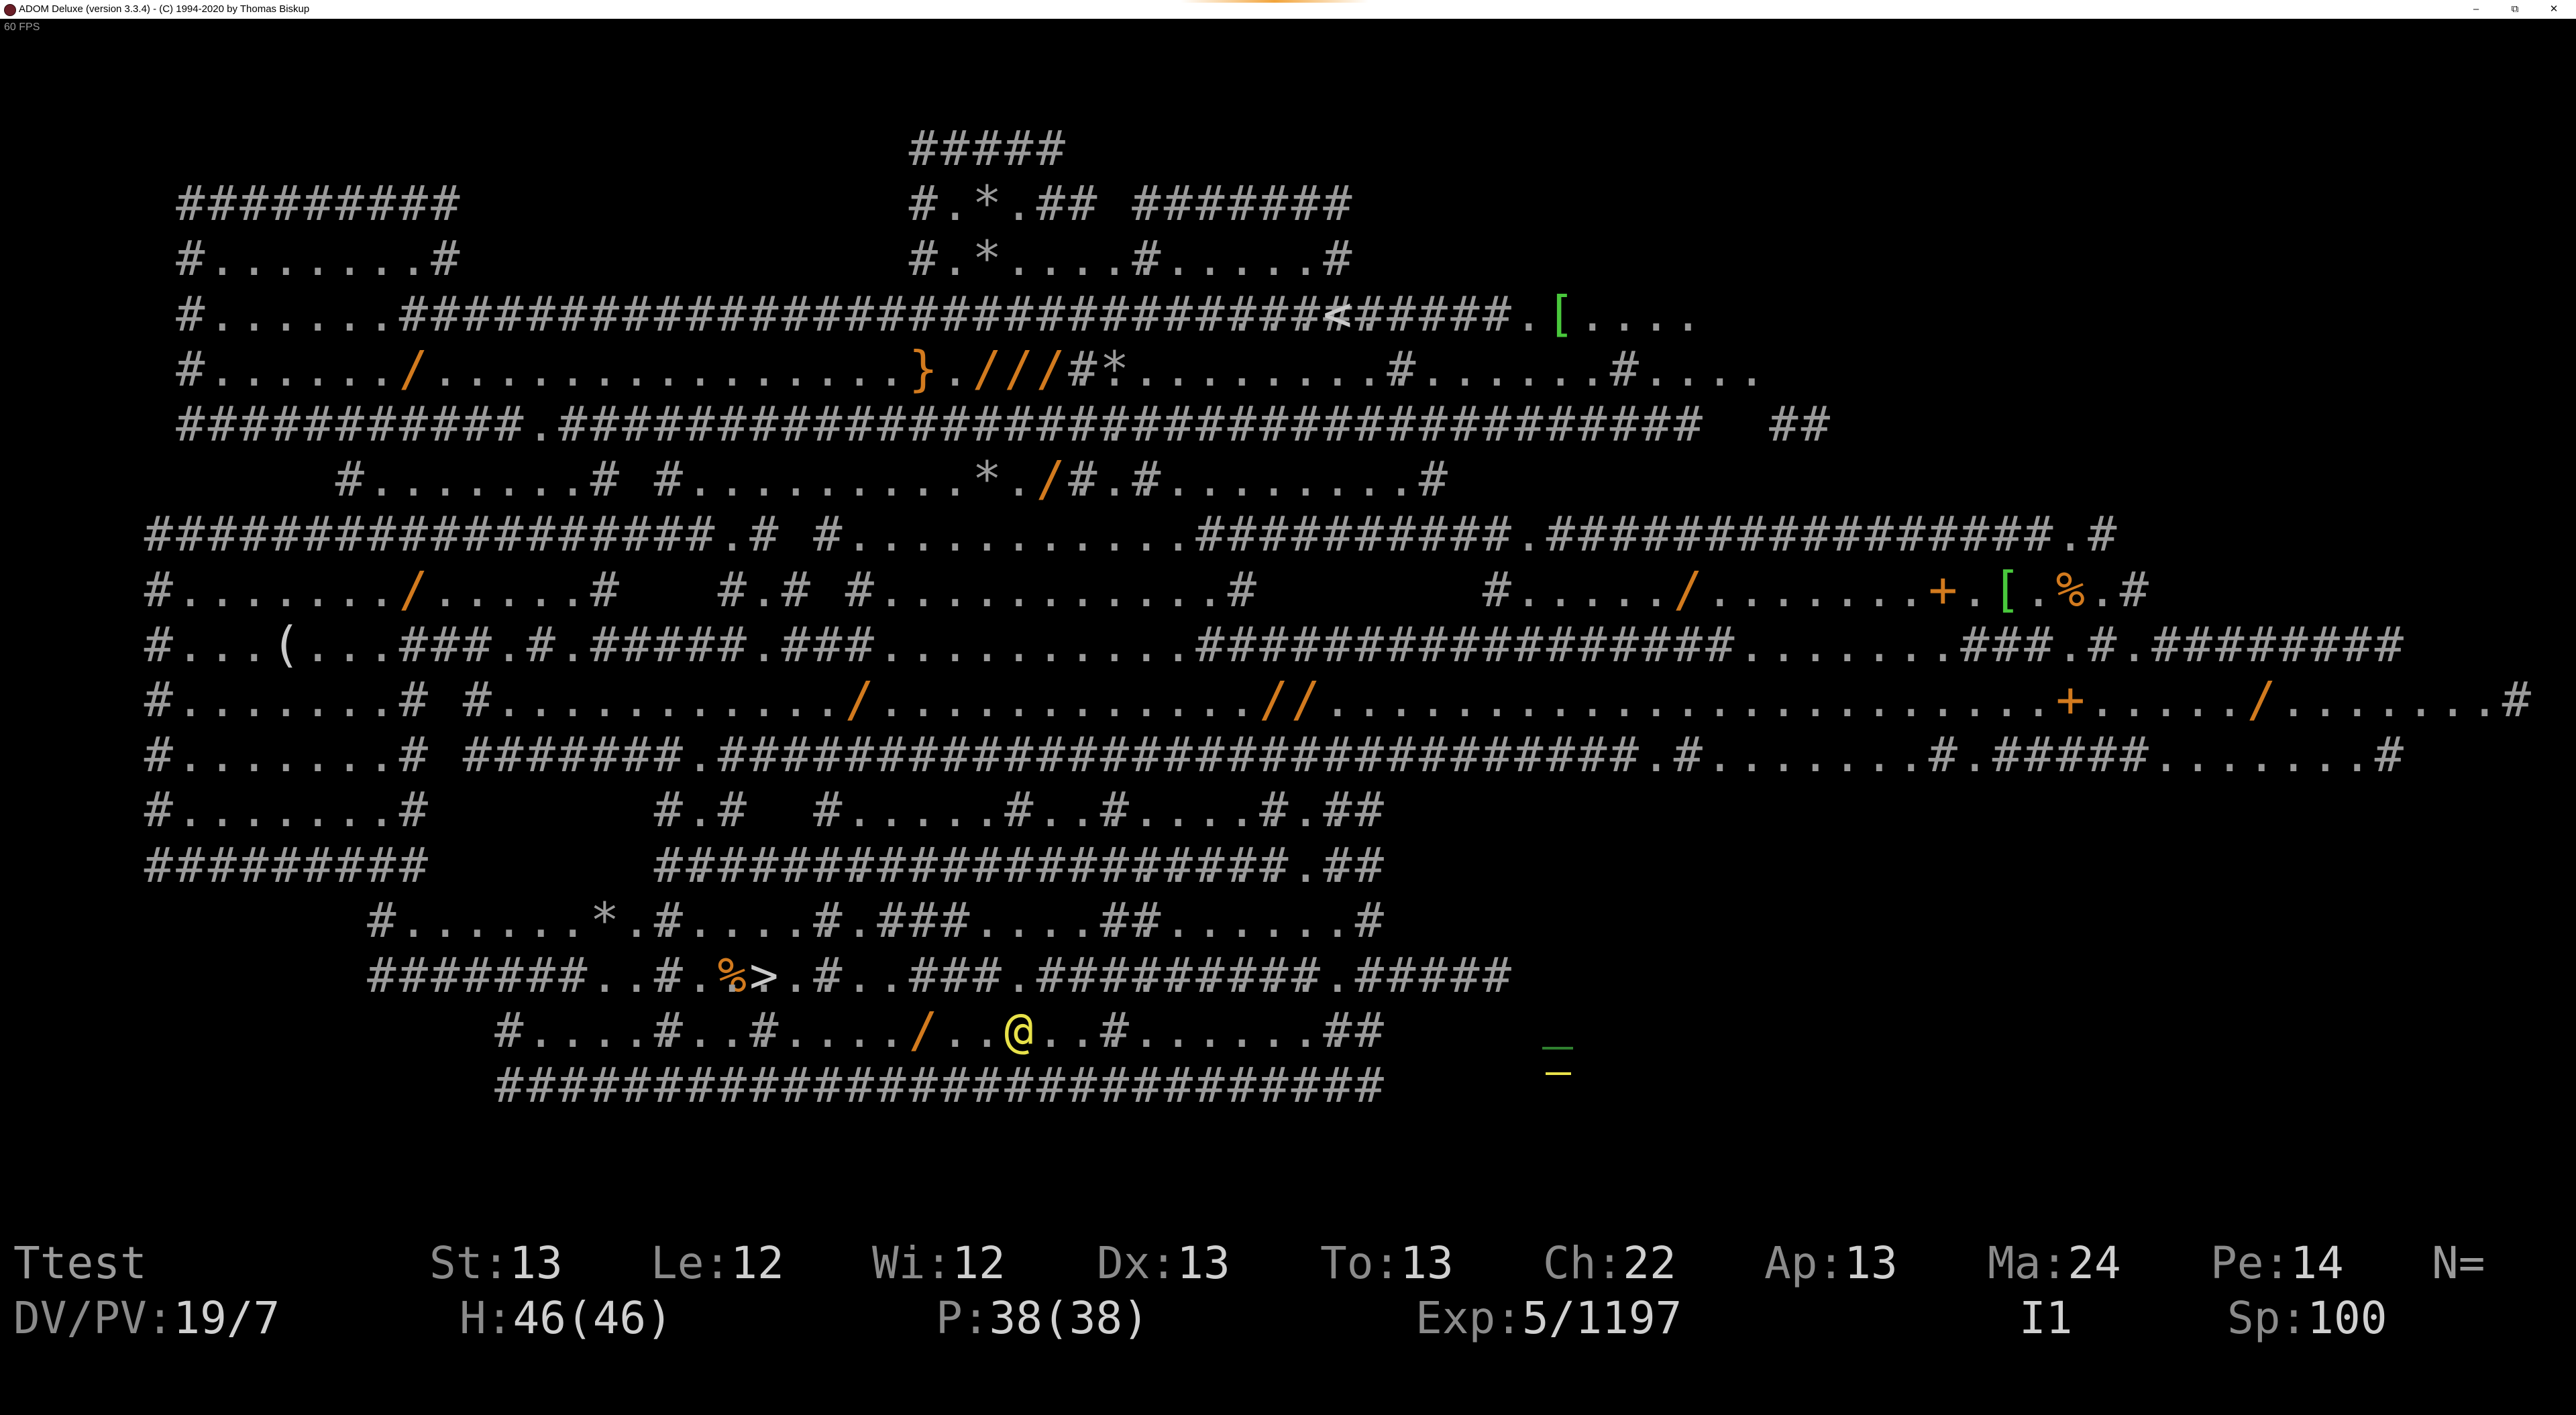  I want to click on stat-value: 13, so click(1871, 1263).